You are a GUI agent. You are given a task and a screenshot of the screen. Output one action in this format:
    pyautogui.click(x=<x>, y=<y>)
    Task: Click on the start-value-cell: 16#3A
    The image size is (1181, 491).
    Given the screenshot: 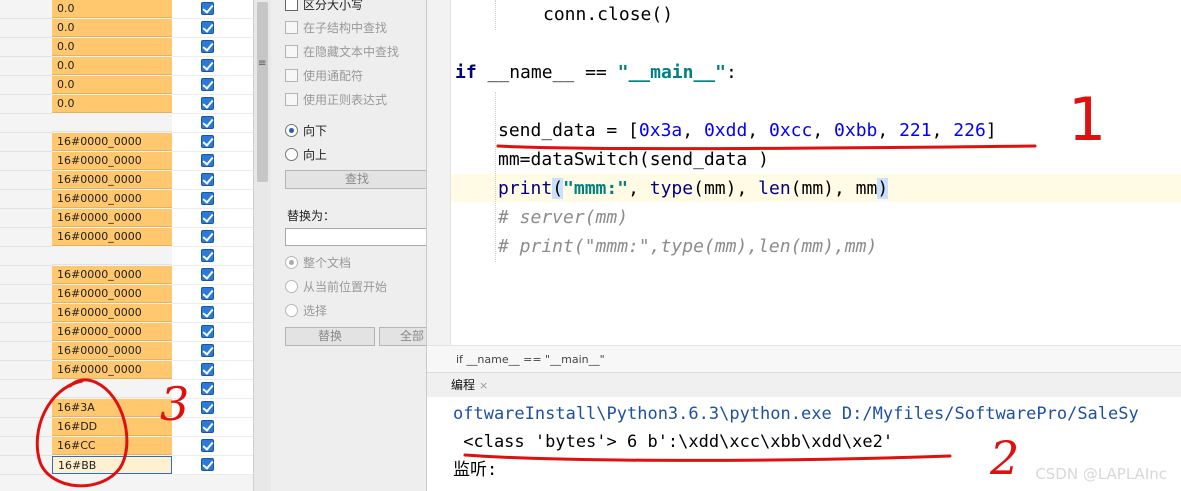 What is the action you would take?
    pyautogui.click(x=112, y=408)
    